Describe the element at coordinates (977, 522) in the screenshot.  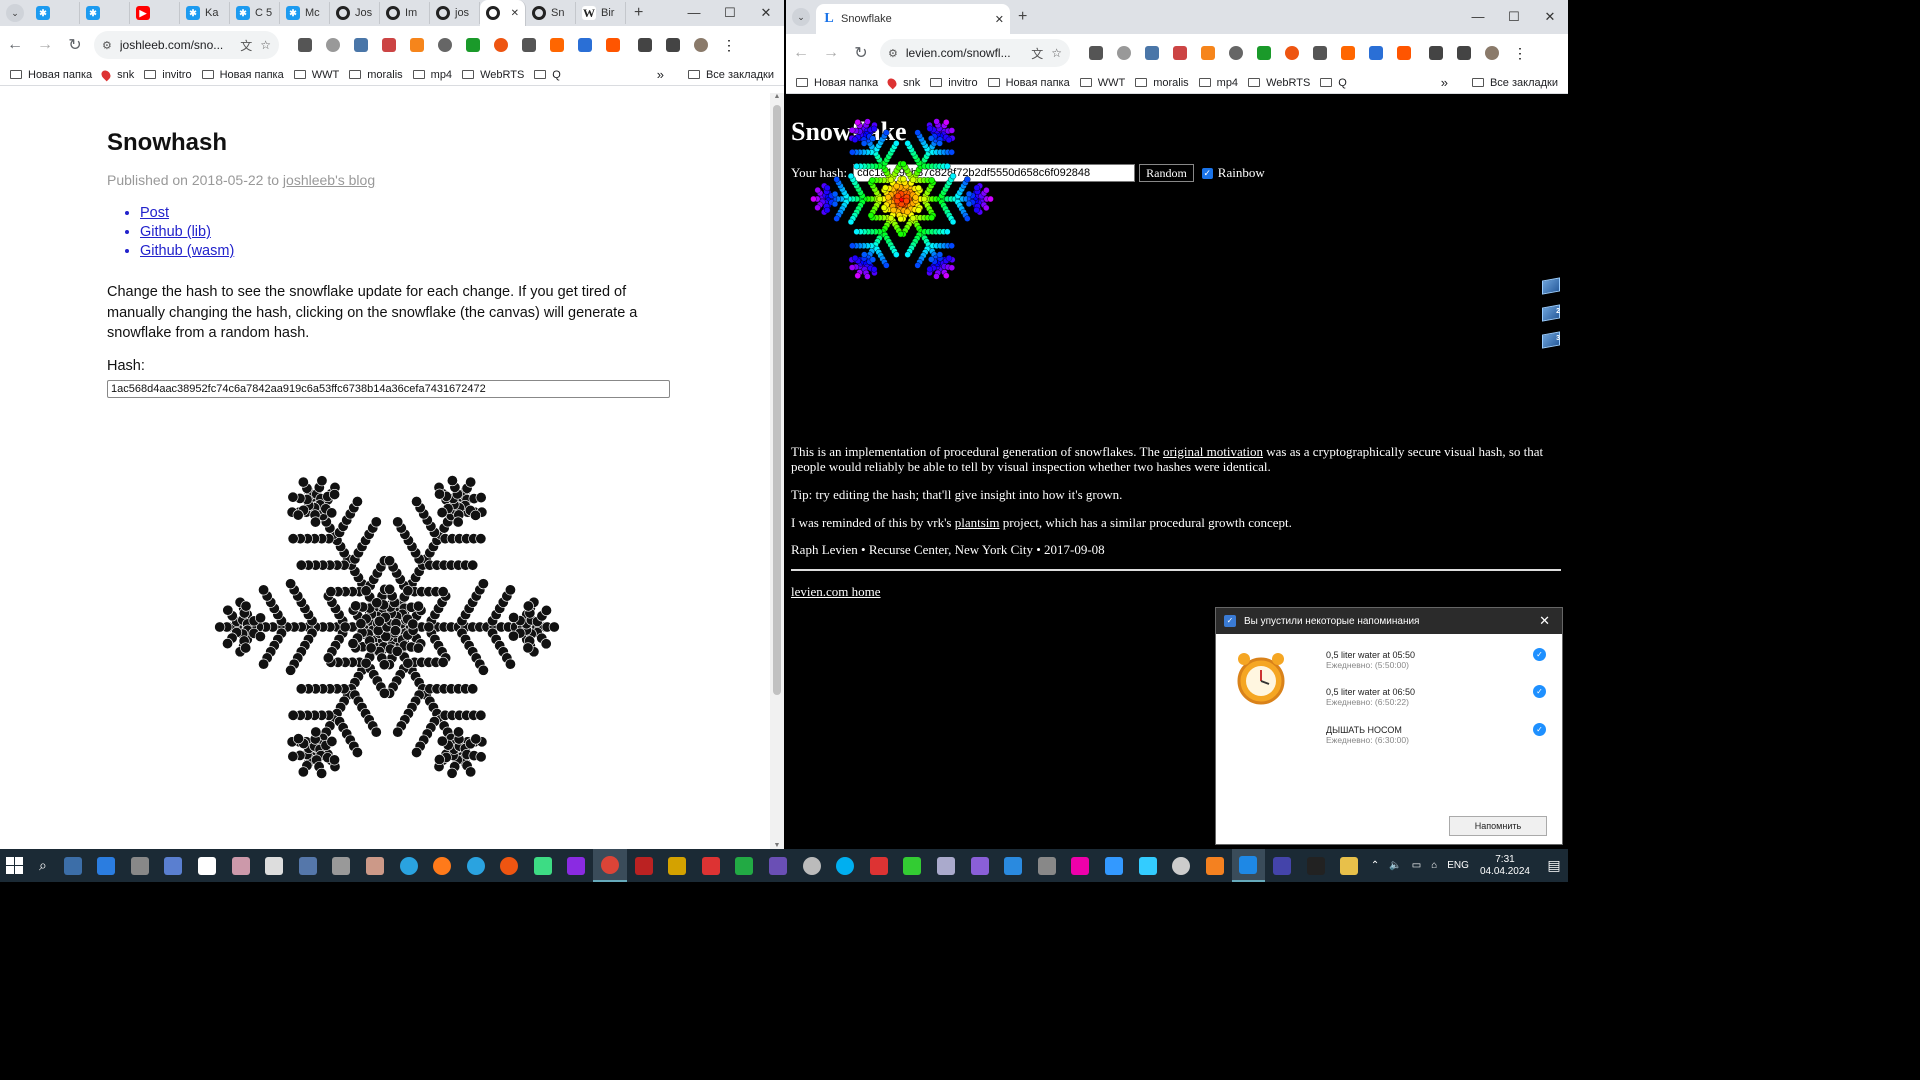
I see `plantsim-link: plantsim` at that location.